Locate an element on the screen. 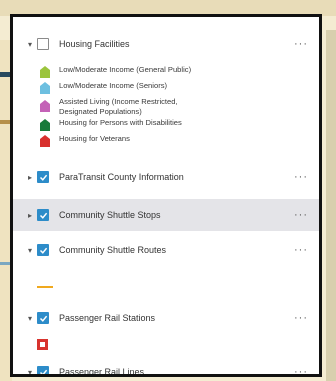  layer-row-shuttle-routes: ▾ Community Shuttle Routes ··· is located at coordinates (166, 250).